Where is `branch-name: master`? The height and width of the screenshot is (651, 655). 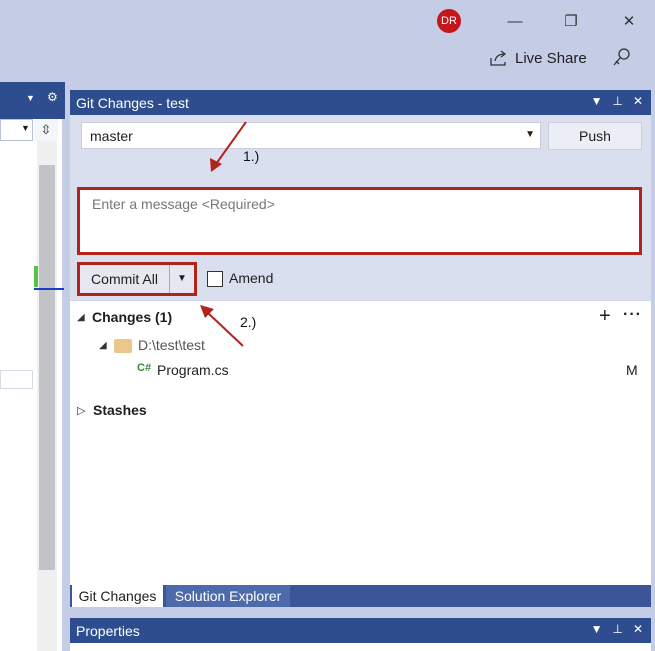
branch-name: master is located at coordinates (111, 135).